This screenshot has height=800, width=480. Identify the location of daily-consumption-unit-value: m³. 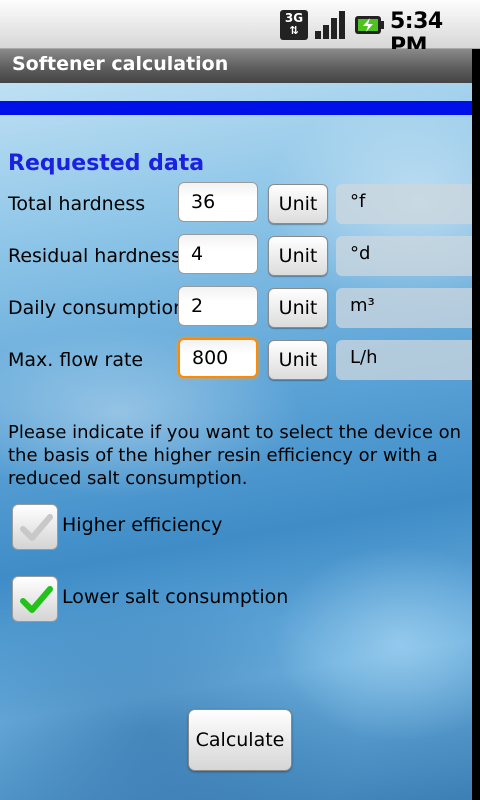
(404, 308).